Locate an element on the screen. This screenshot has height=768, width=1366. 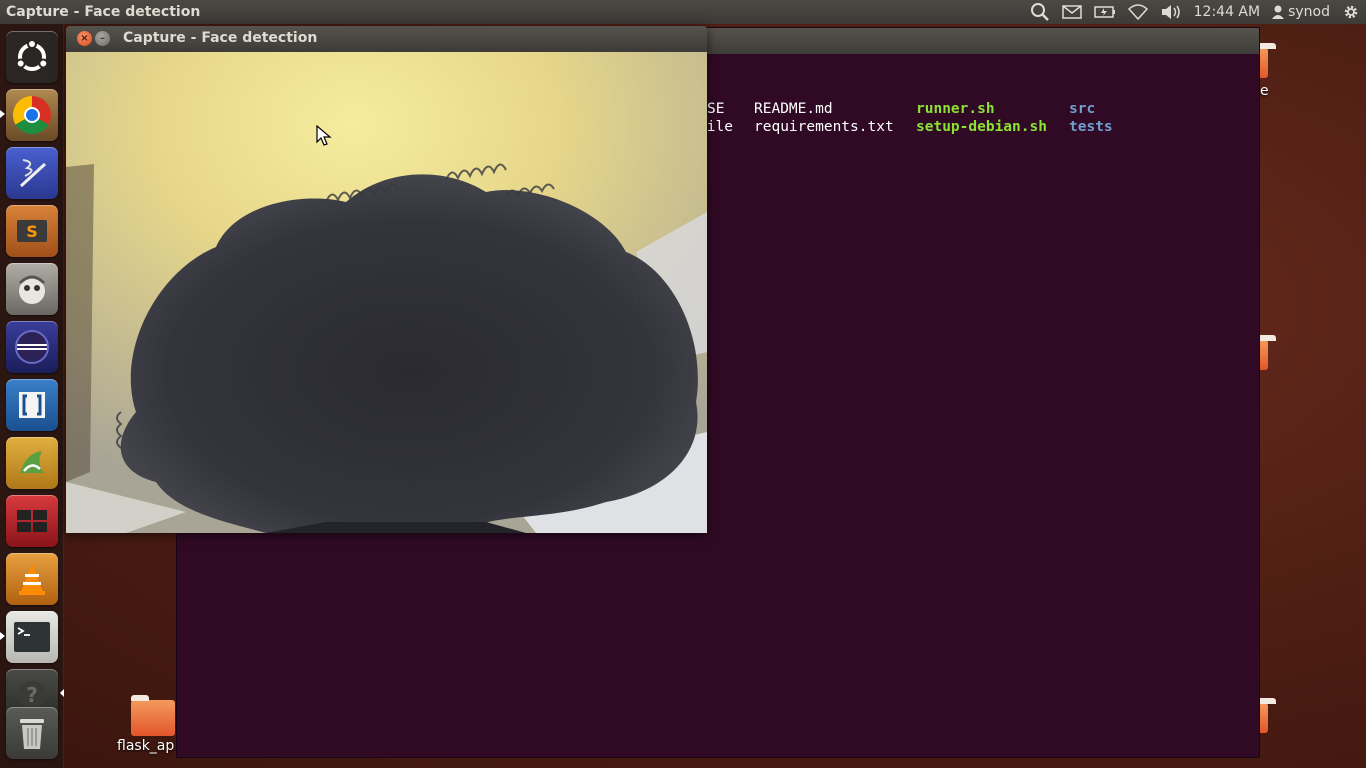
launcher-item-dash is located at coordinates (32, 57).